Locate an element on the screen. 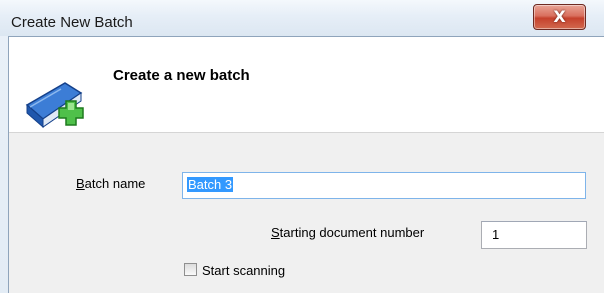  close-button: X is located at coordinates (559, 17).